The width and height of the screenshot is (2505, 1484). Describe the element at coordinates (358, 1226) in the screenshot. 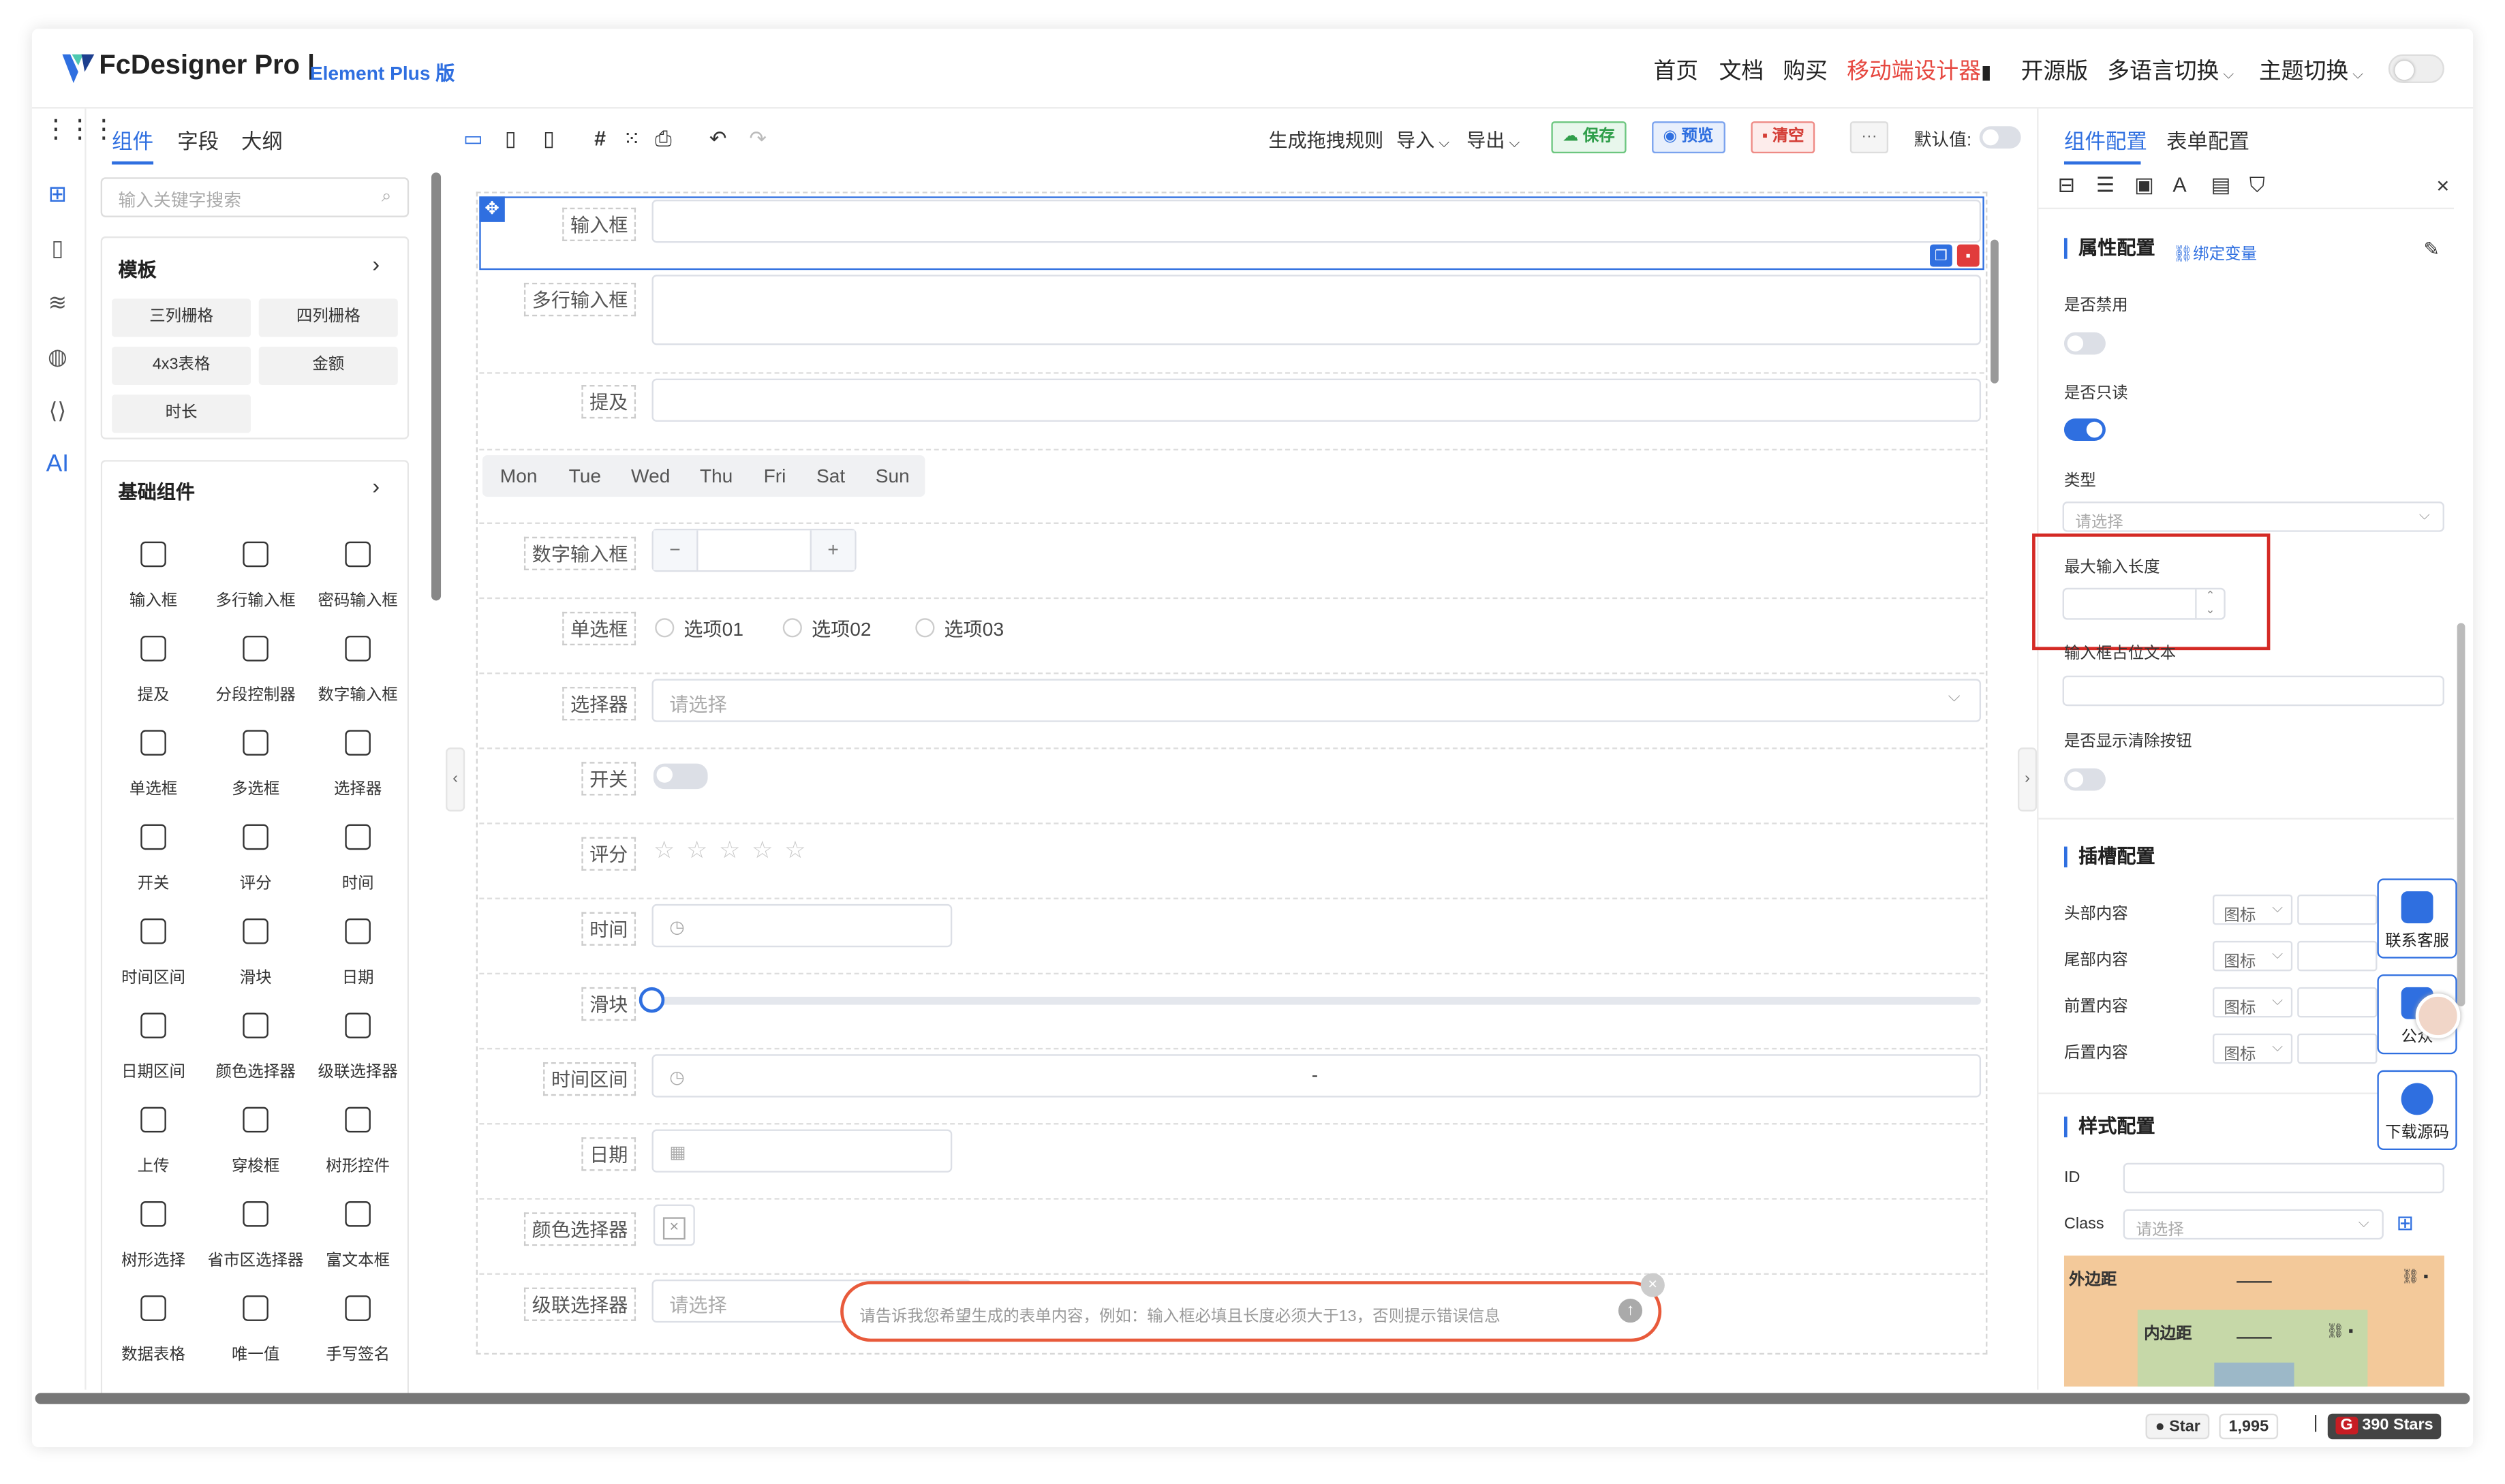

I see `component-editor: 富文本框` at that location.